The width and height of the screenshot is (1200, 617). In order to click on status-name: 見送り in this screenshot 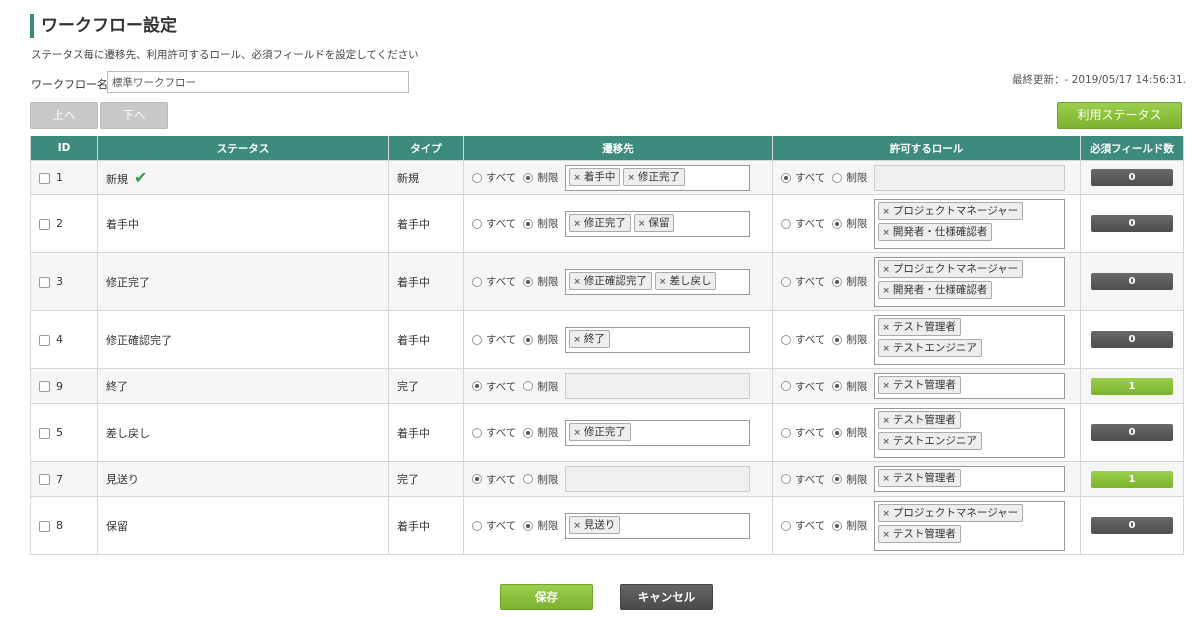, I will do `click(122, 479)`.